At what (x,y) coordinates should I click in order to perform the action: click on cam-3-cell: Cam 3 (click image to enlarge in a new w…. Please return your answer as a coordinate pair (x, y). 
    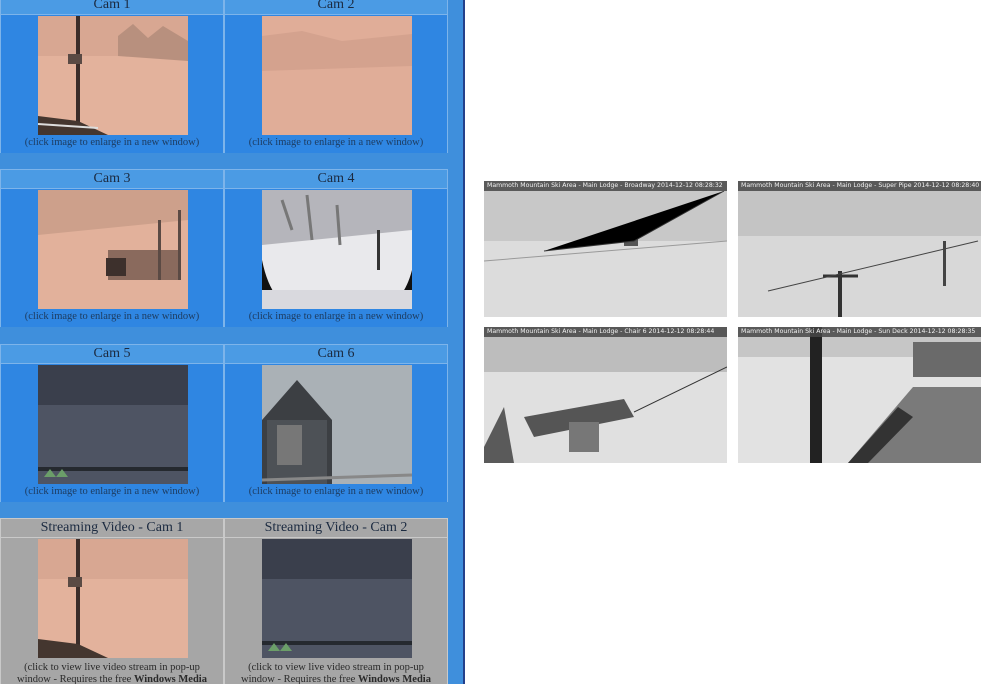
    Looking at the image, I should click on (112, 248).